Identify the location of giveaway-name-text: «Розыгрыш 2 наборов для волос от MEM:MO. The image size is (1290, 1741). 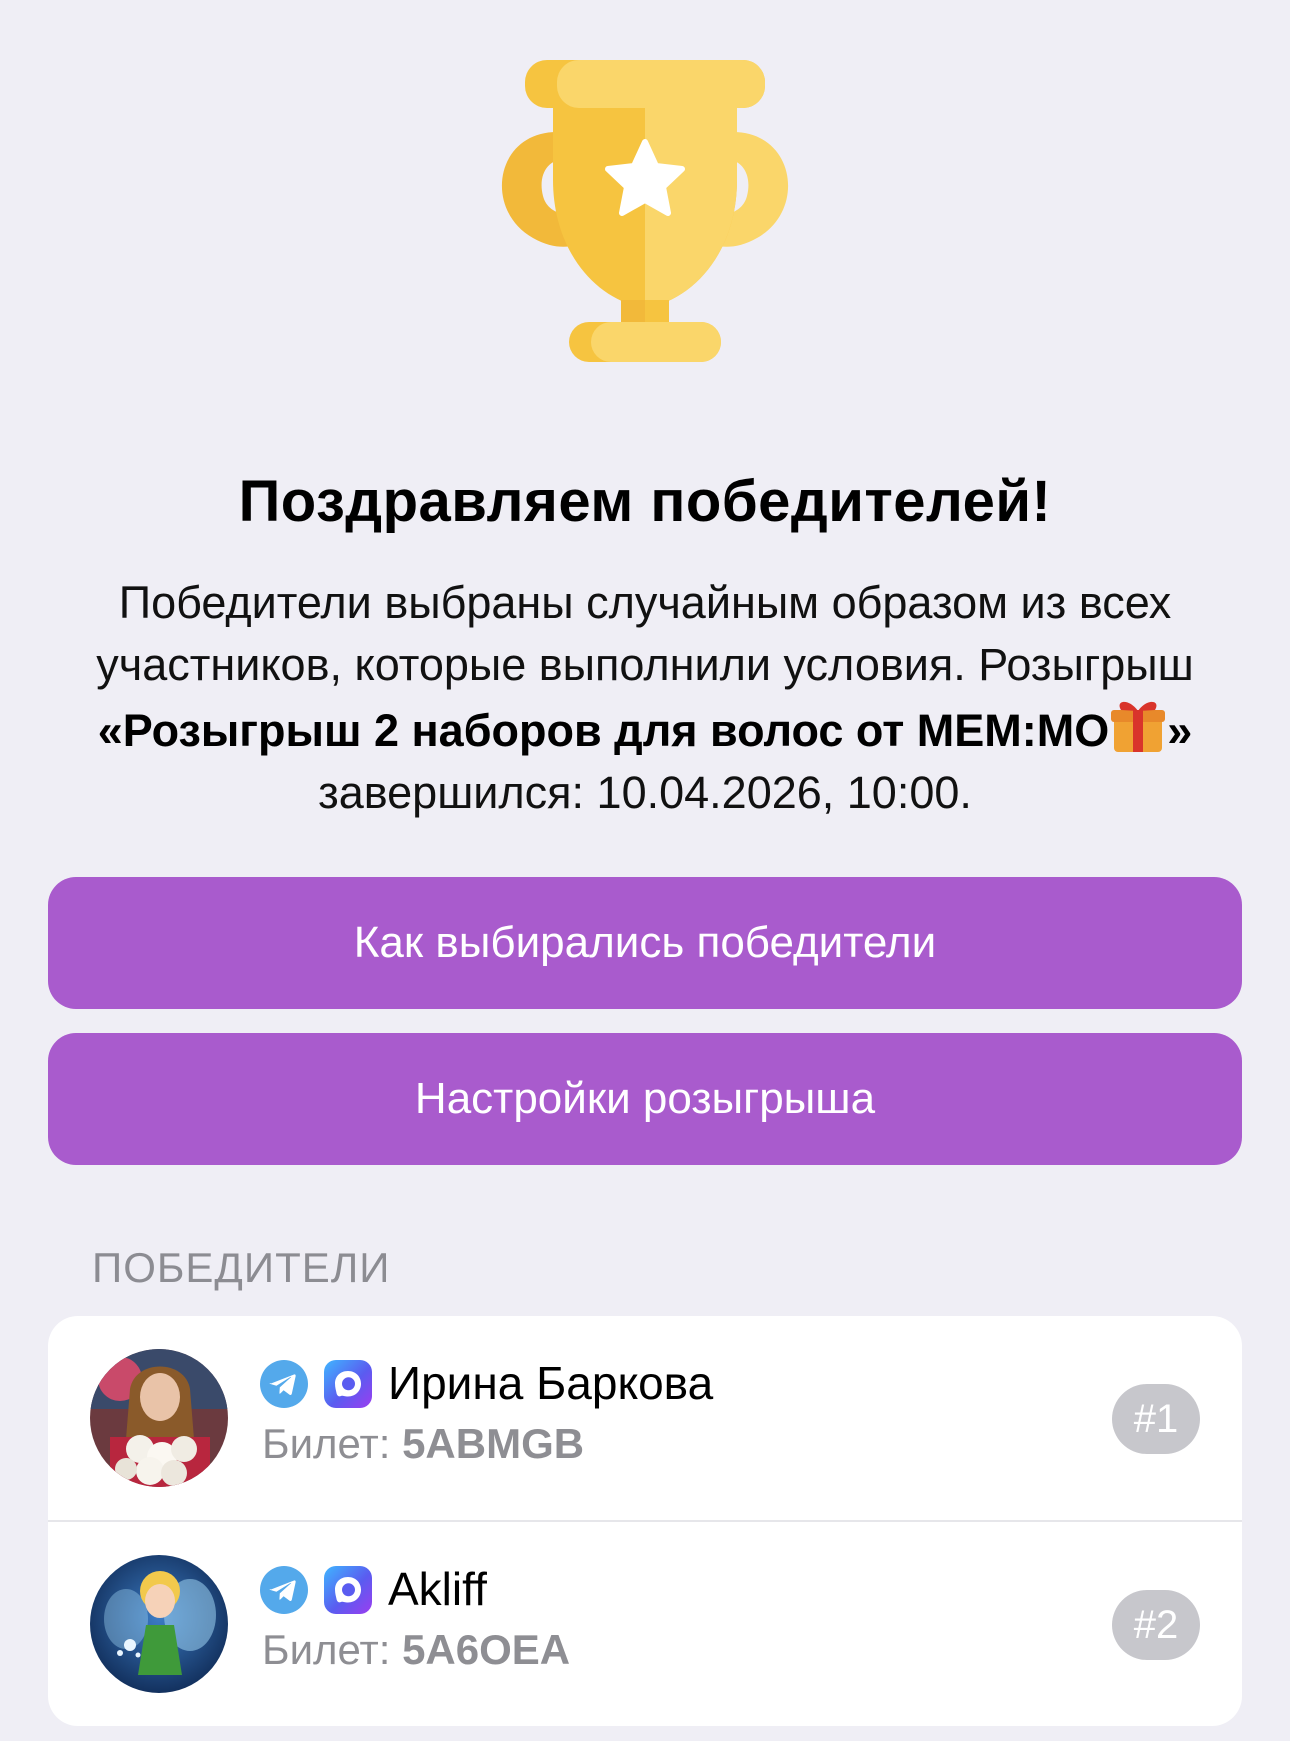
(603, 730).